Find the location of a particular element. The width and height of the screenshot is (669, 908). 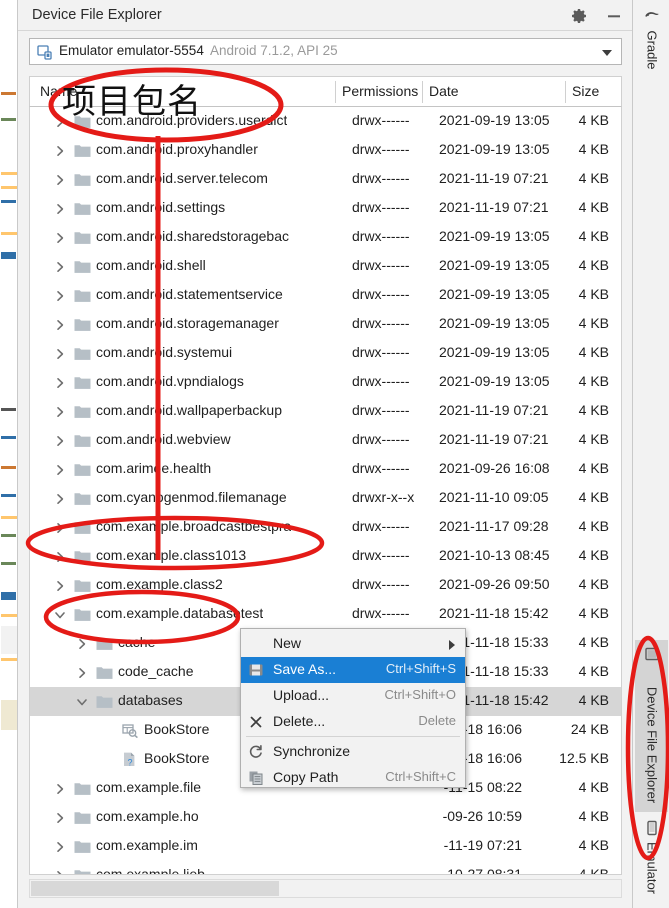

table-row: com.example.im -11-19 07:21 4 KB is located at coordinates (325, 846).